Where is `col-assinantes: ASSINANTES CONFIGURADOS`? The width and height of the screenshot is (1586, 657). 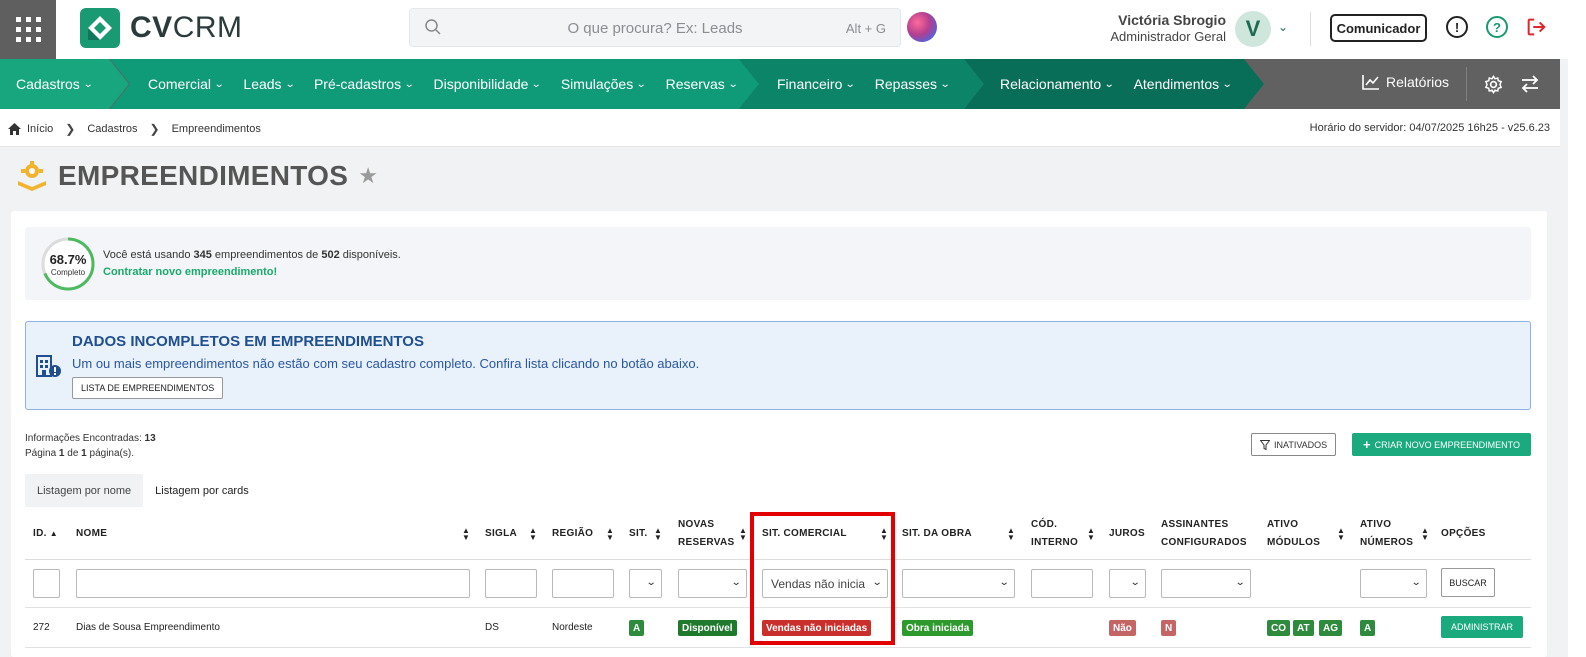 col-assinantes: ASSINANTES CONFIGURADOS is located at coordinates (1204, 533).